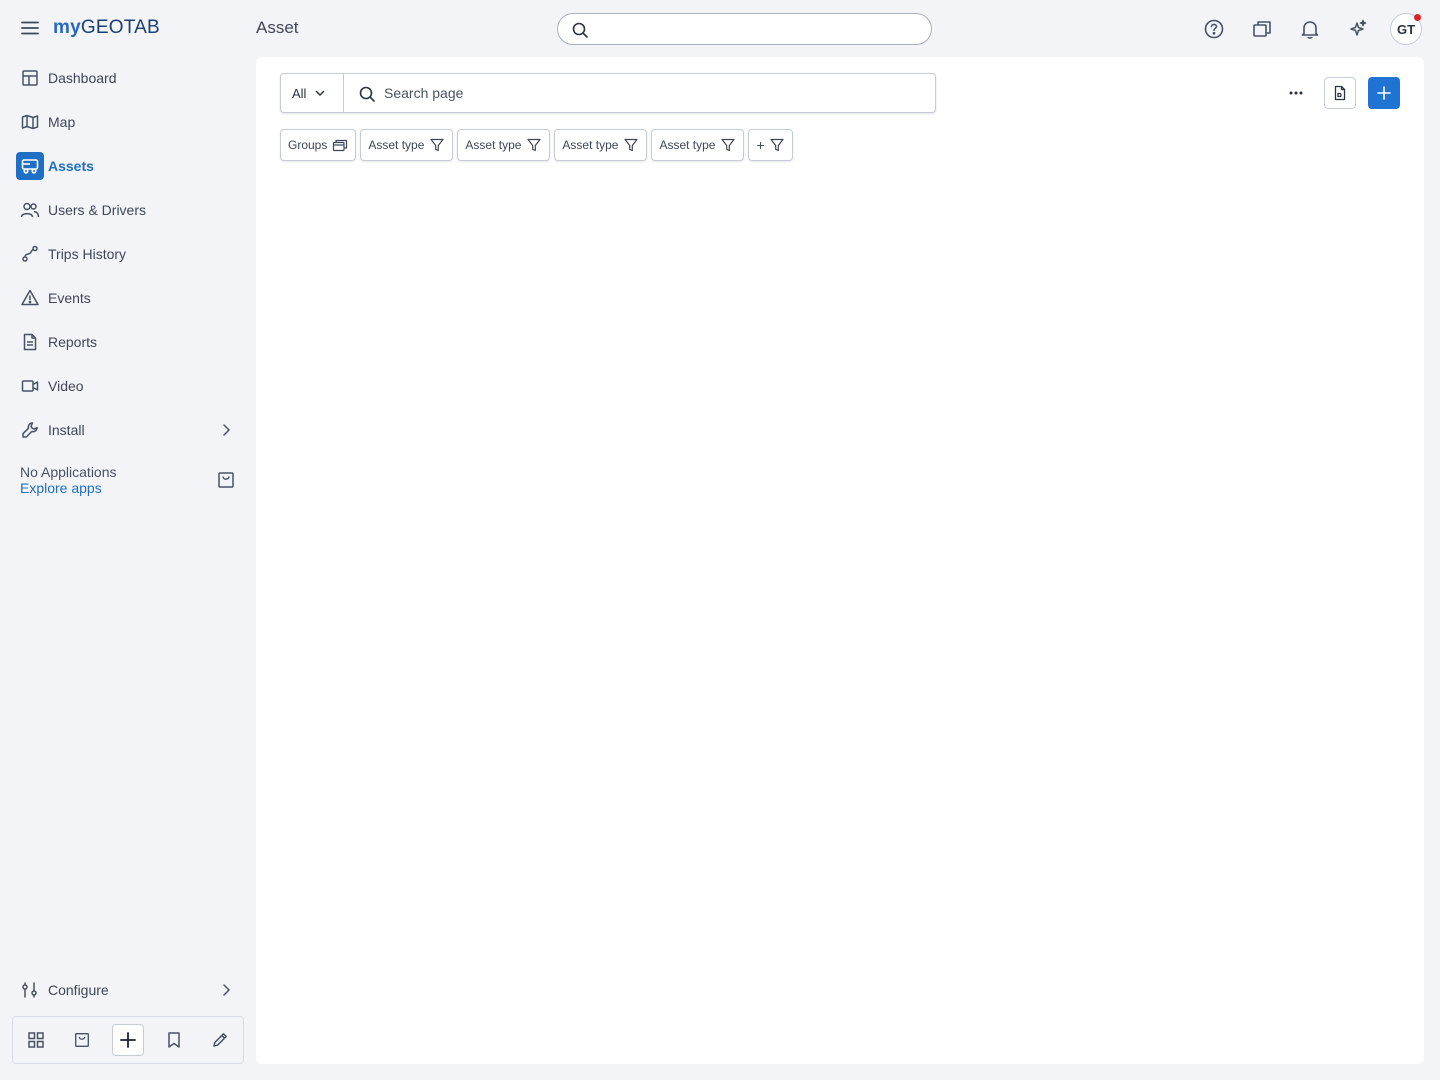 The width and height of the screenshot is (1440, 1080). What do you see at coordinates (30, 28) in the screenshot?
I see `hamburger-menu-icon` at bounding box center [30, 28].